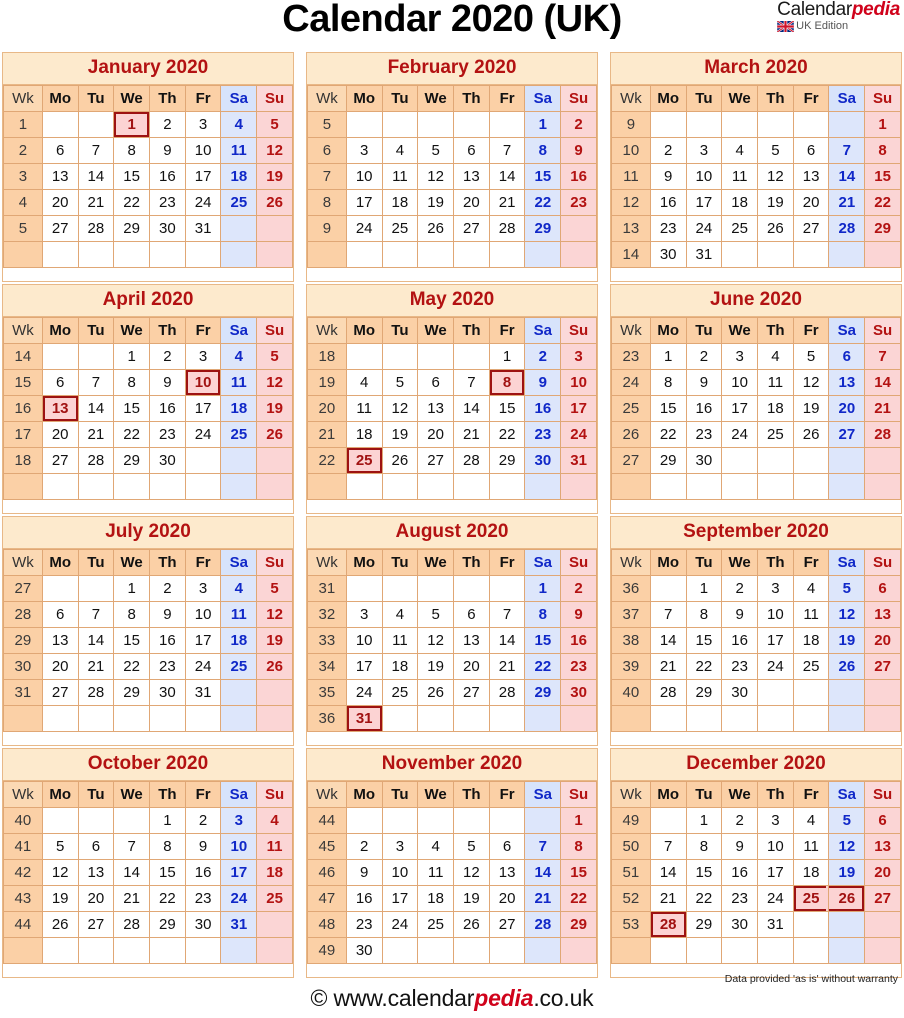 The width and height of the screenshot is (904, 1018). I want to click on day-cell: 26, so click(400, 460).